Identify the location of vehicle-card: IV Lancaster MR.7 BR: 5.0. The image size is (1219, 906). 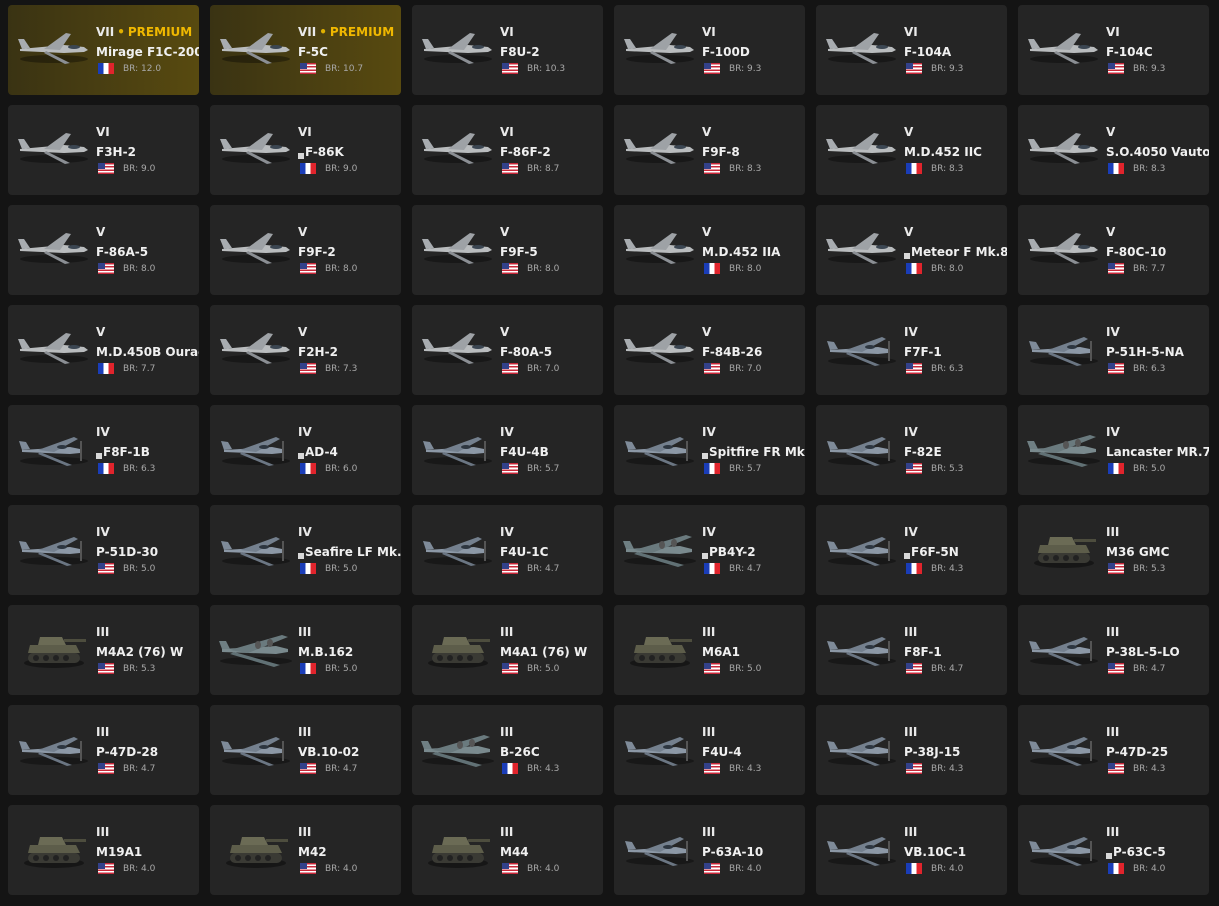
(1113, 450).